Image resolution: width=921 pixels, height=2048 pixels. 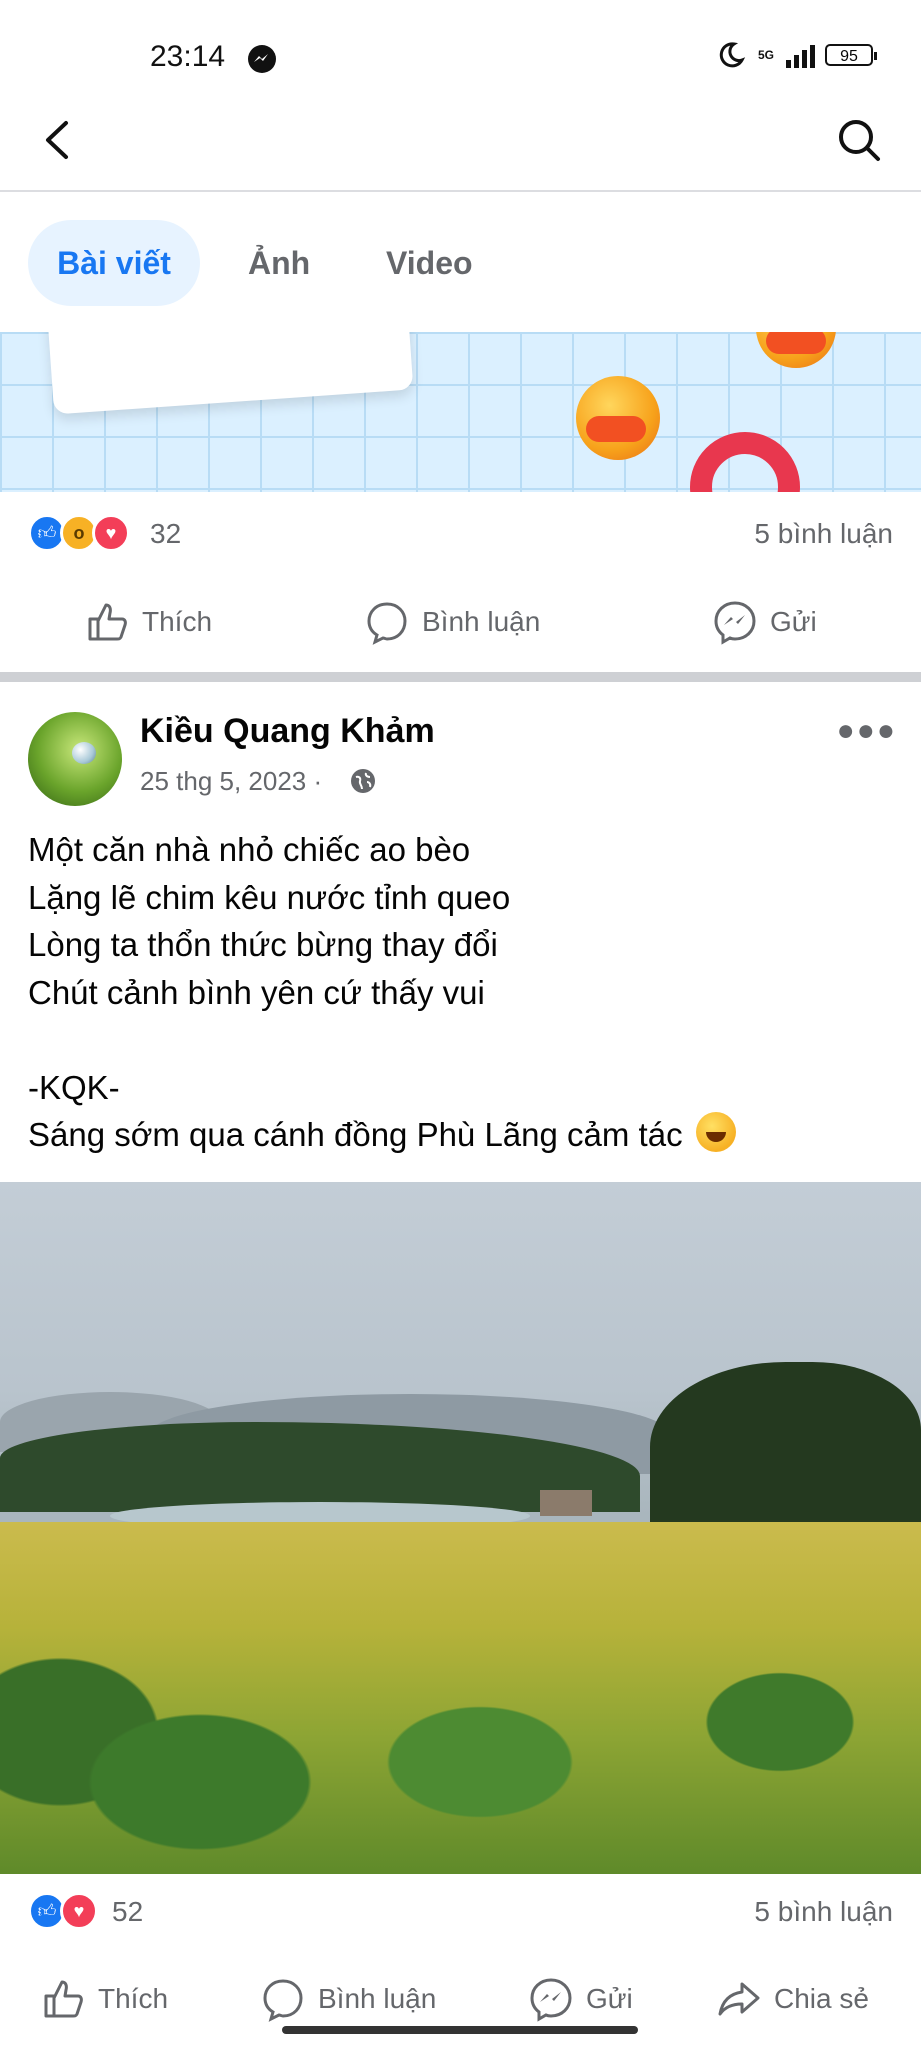 I want to click on share-button: Chia sẻ, so click(x=792, y=1999).